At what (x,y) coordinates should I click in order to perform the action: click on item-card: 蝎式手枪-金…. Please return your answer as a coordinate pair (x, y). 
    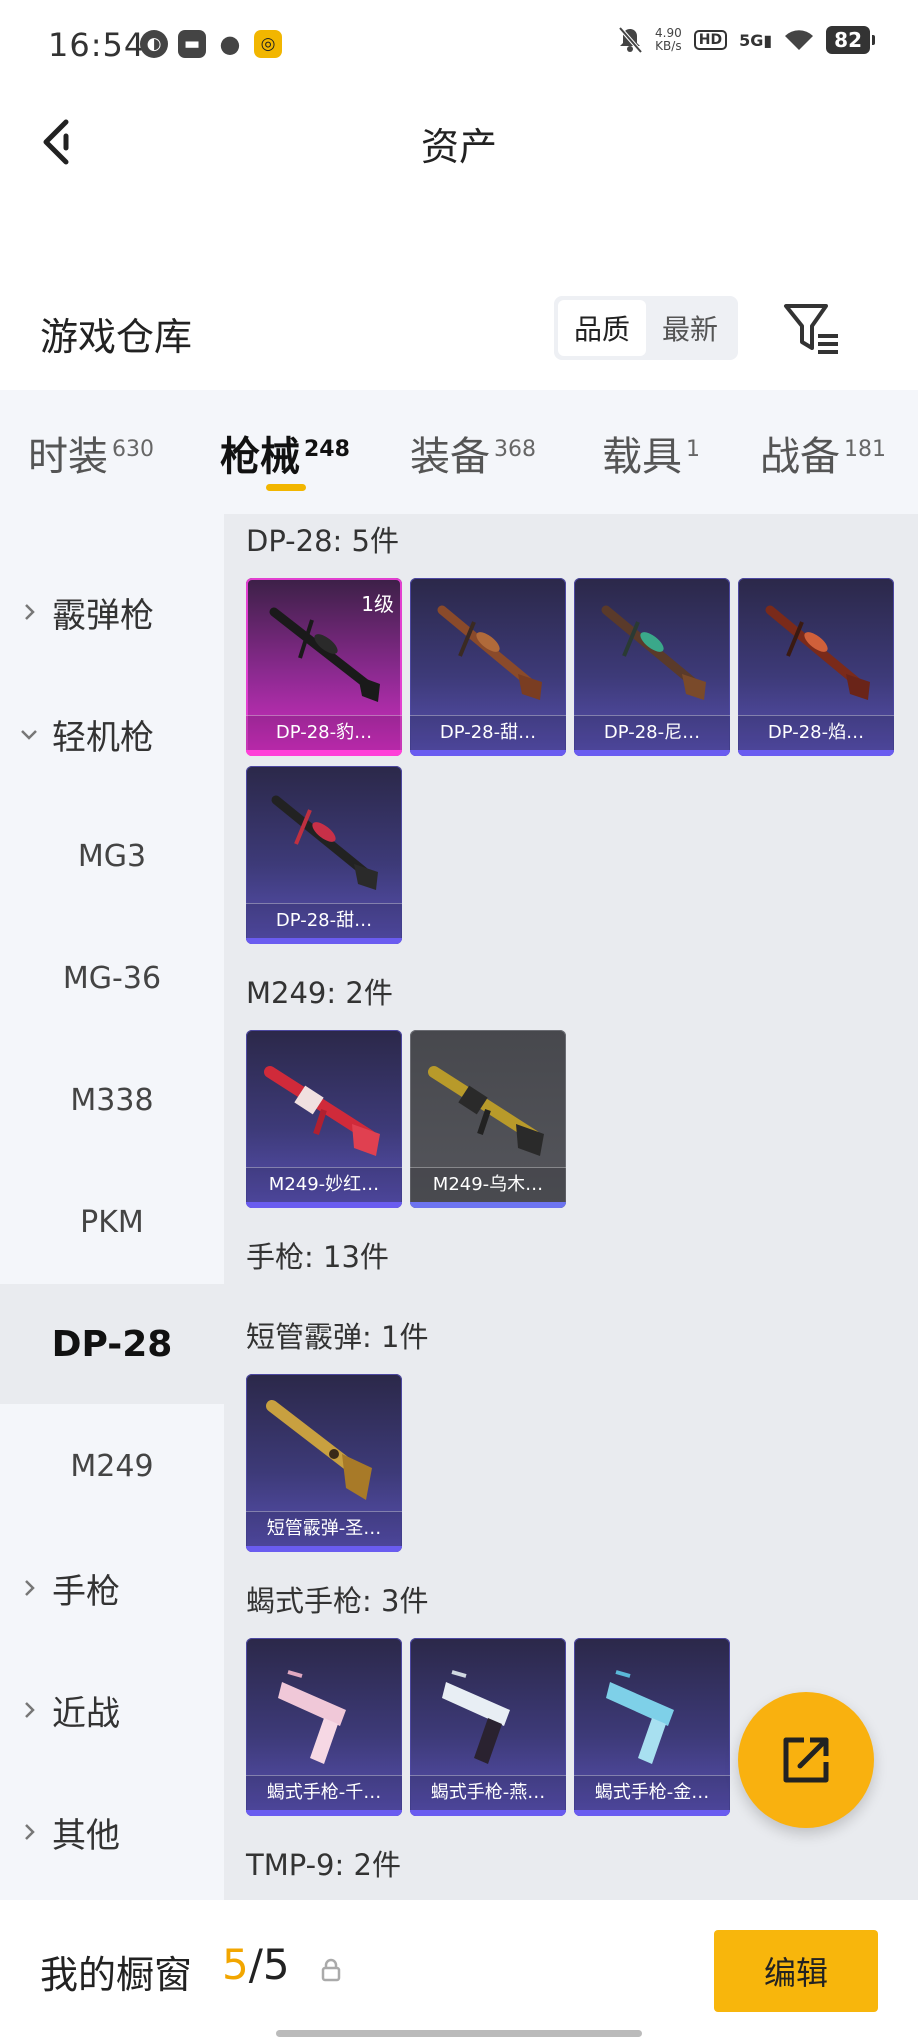
    Looking at the image, I should click on (652, 1727).